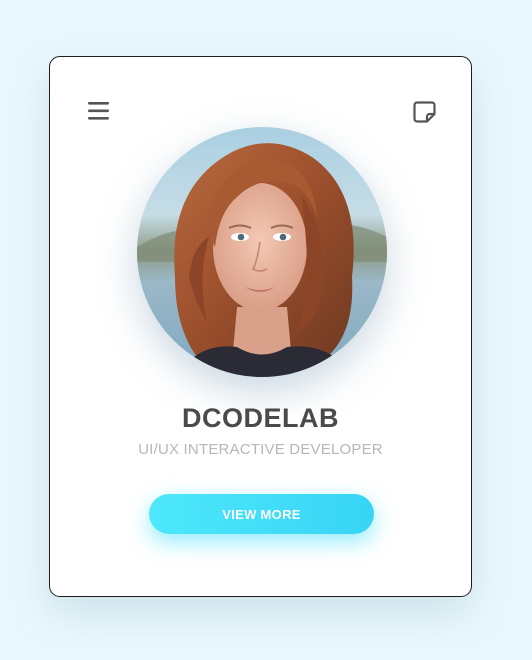 The image size is (532, 660). What do you see at coordinates (261, 514) in the screenshot?
I see `view-more-button: VIEW MORE` at bounding box center [261, 514].